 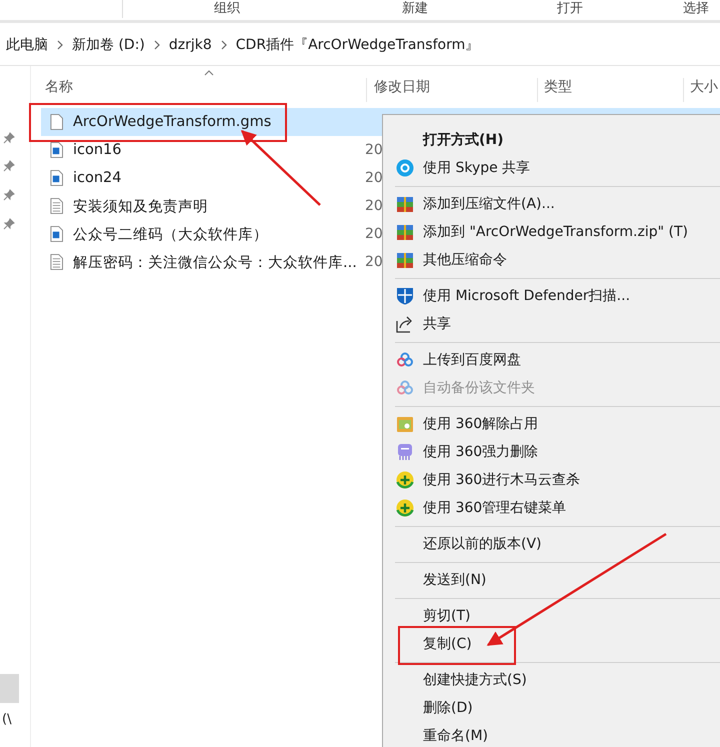 What do you see at coordinates (551, 452) in the screenshot?
I see `menu-item: 使用 360强力删除` at bounding box center [551, 452].